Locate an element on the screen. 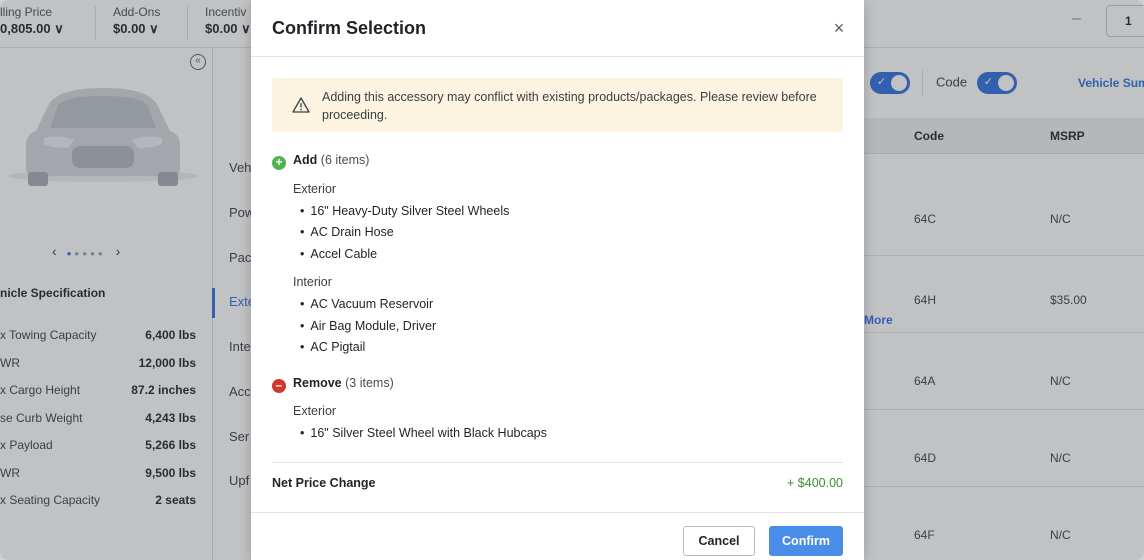  list-item: Accel Cable is located at coordinates (338, 254).